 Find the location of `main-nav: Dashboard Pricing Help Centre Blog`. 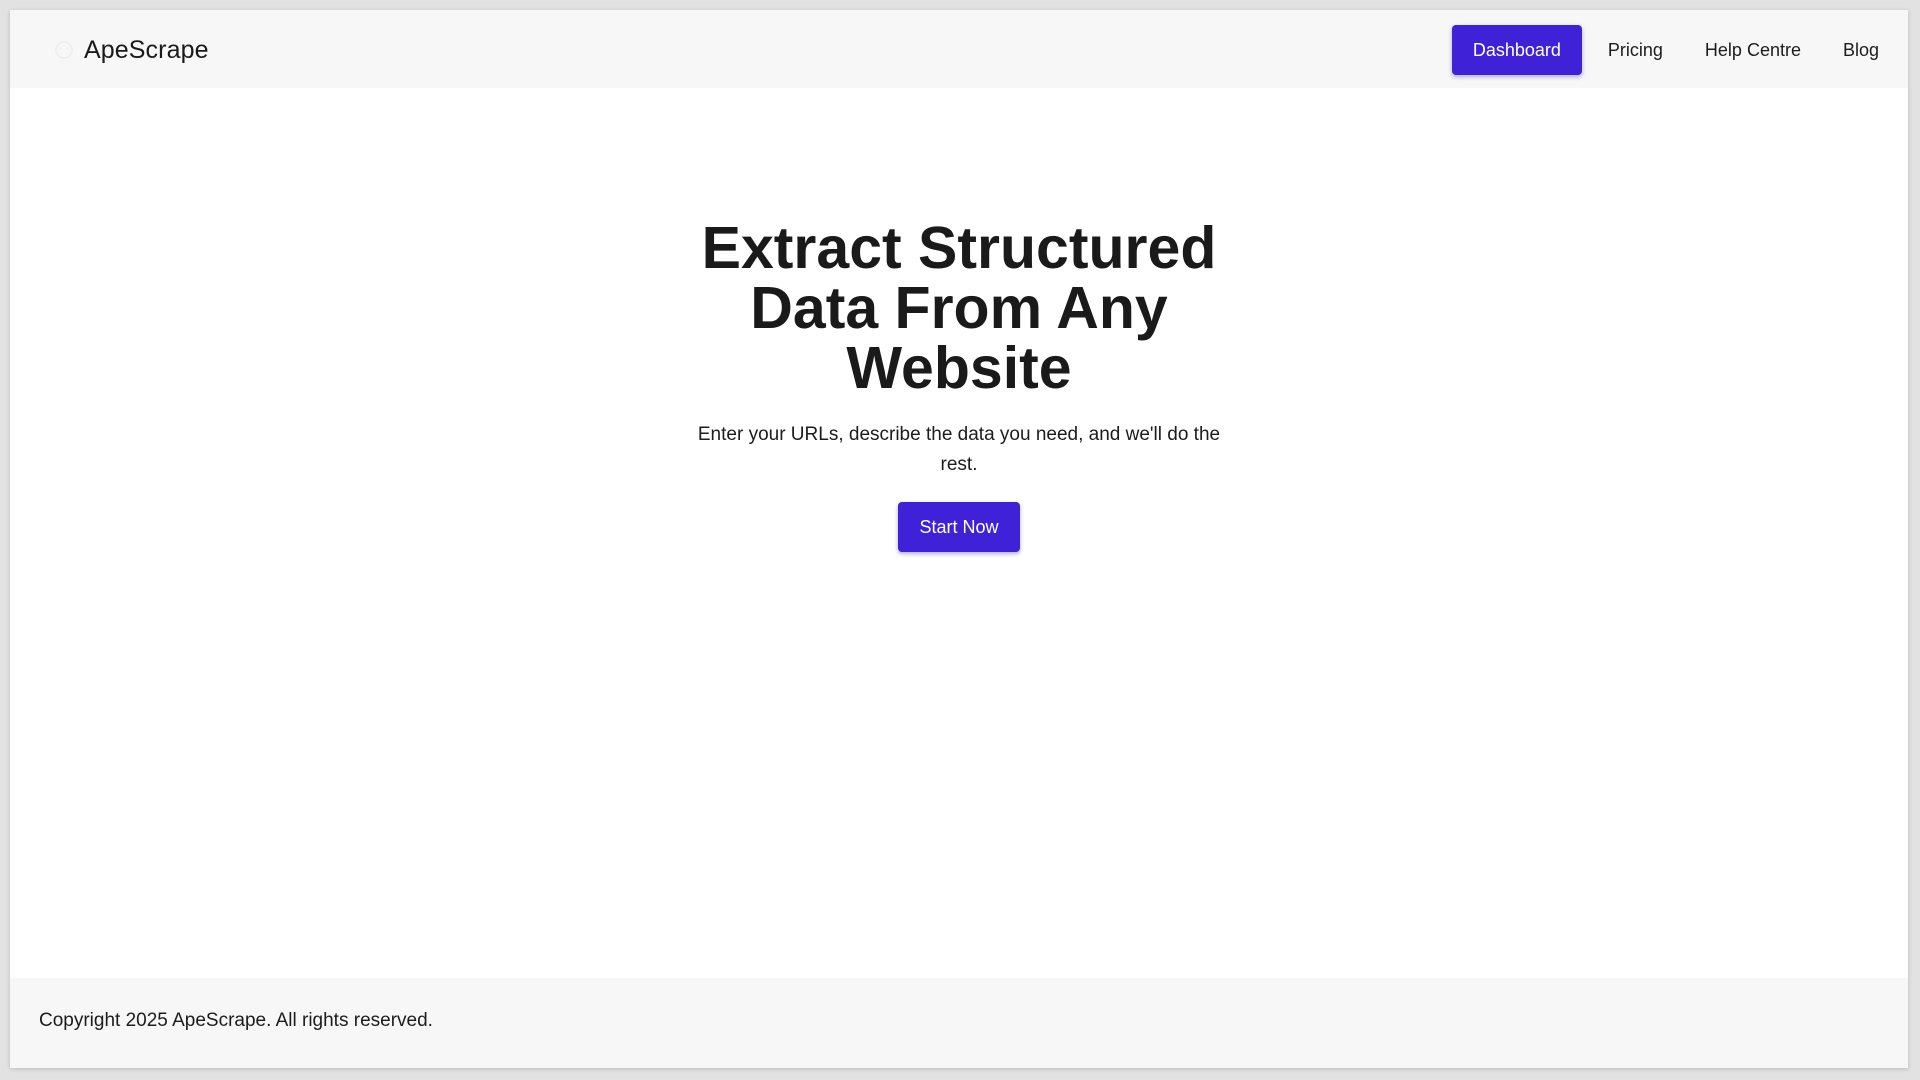

main-nav: Dashboard Pricing Help Centre Blog is located at coordinates (1679, 50).